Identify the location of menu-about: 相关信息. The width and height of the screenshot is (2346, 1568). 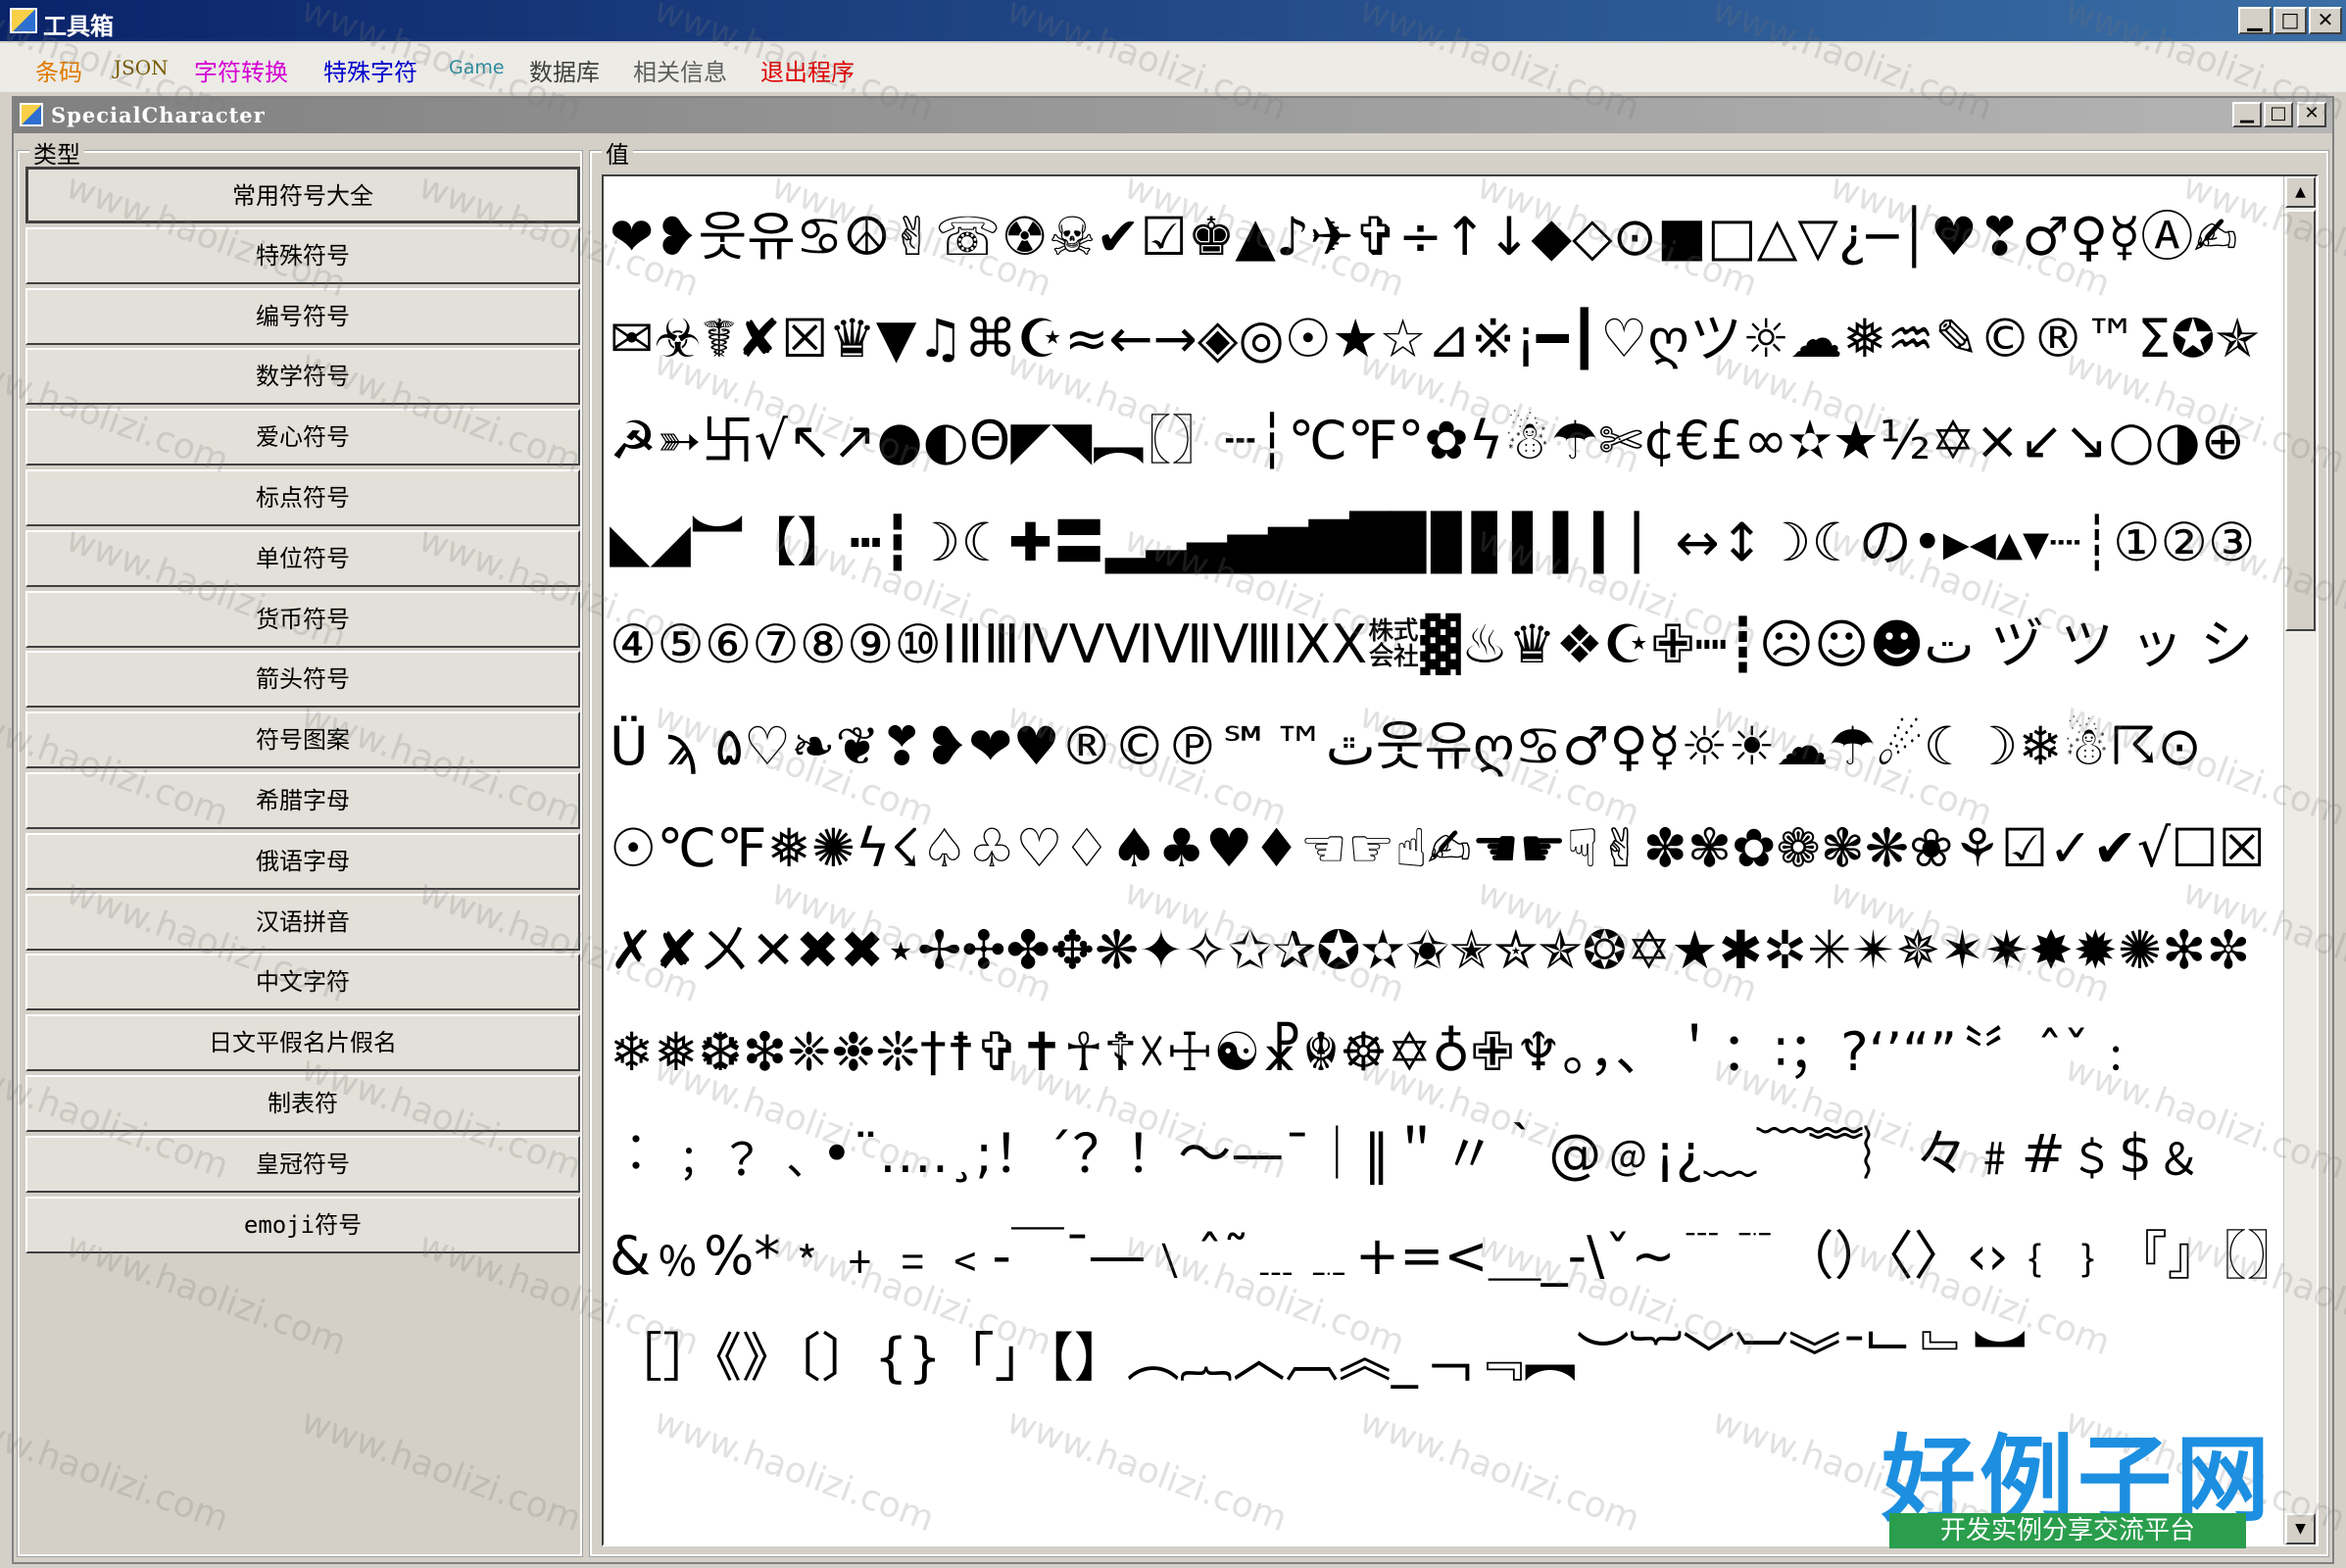
(680, 70).